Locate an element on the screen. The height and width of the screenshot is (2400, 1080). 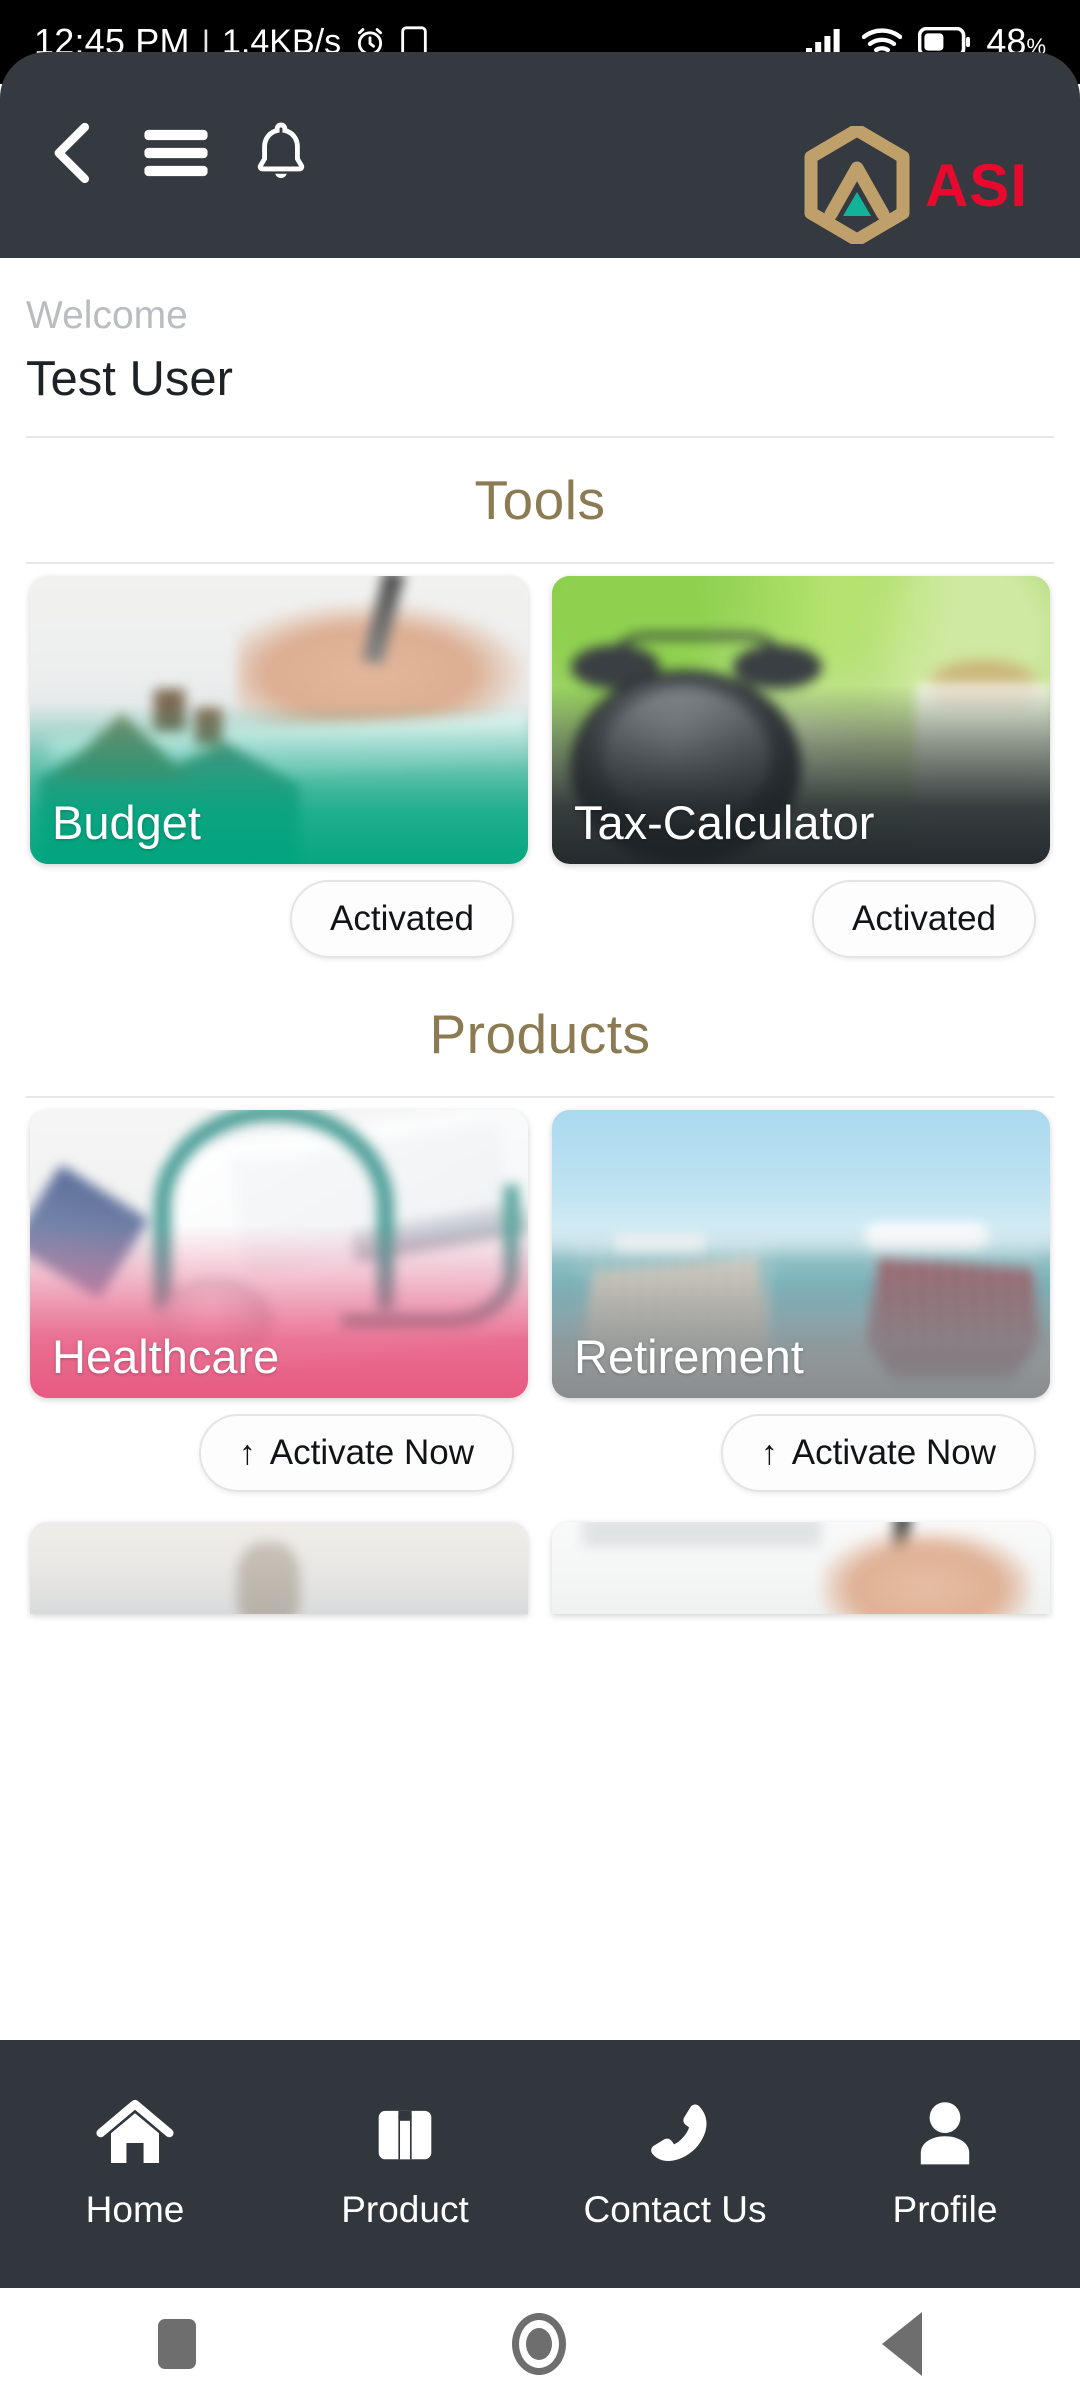
retirement-action-row: ↑ Activate Now is located at coordinates (801, 1445).